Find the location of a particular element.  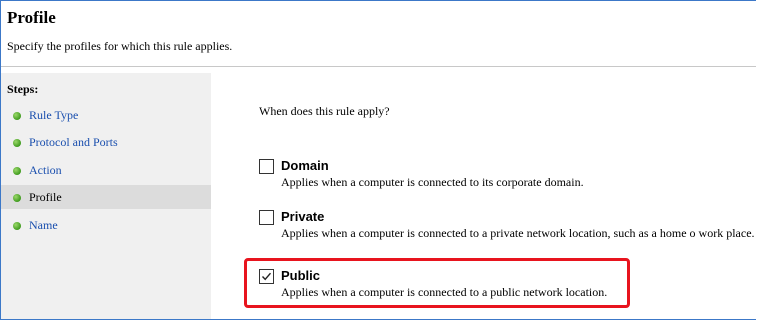

step-label: Name is located at coordinates (43, 225).